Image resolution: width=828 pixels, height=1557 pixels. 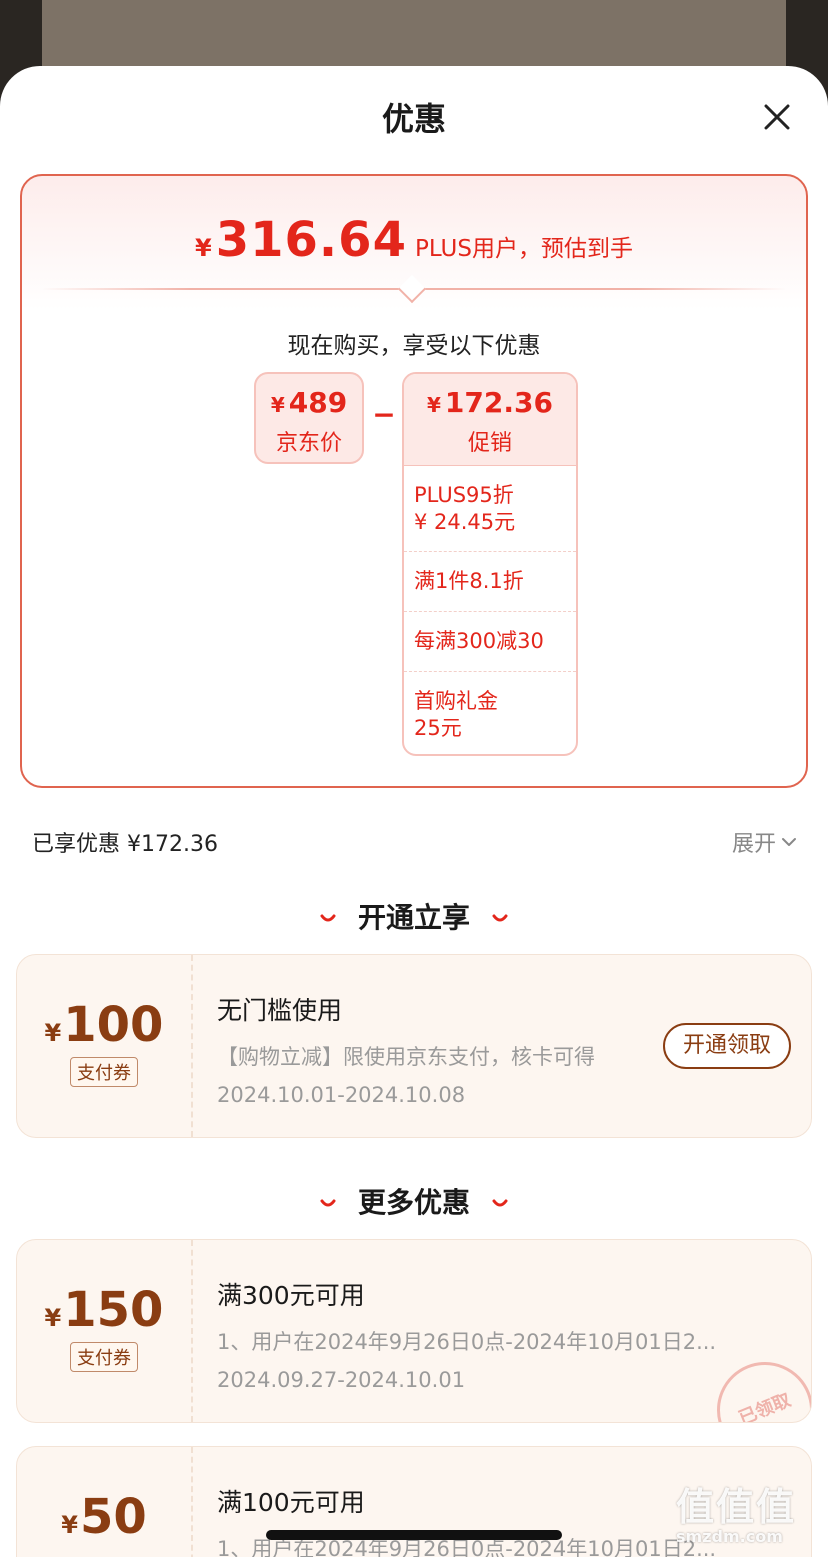 I want to click on promotion-item-line: 首购礼金, so click(x=456, y=701).